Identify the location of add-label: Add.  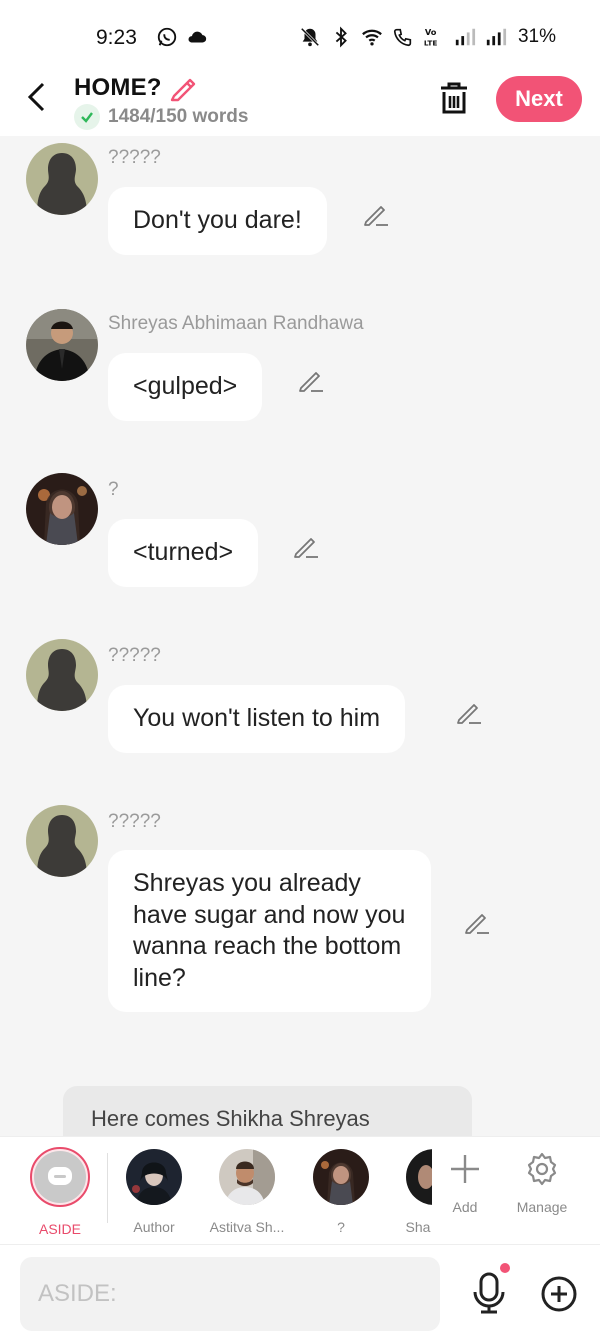
(465, 1207).